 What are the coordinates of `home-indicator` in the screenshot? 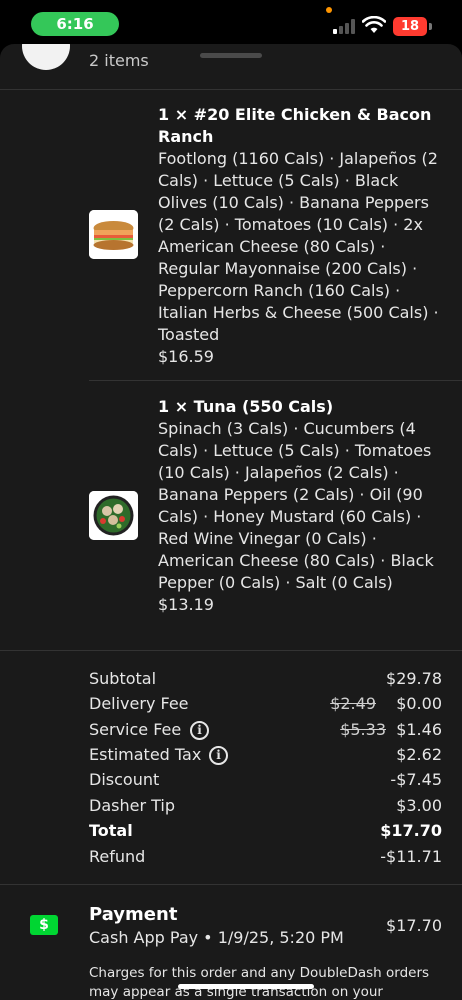 It's located at (246, 986).